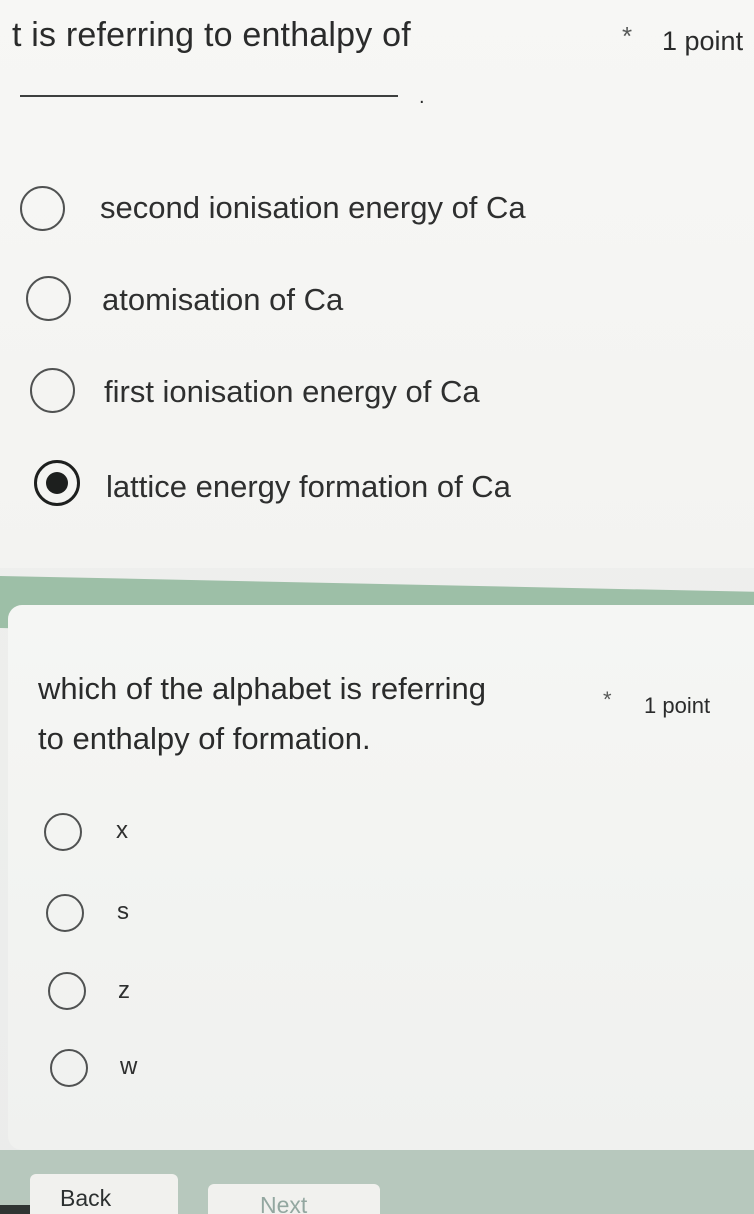 The image size is (754, 1214). What do you see at coordinates (308, 486) in the screenshot?
I see `q1-option-label: lattice energy formation of Ca` at bounding box center [308, 486].